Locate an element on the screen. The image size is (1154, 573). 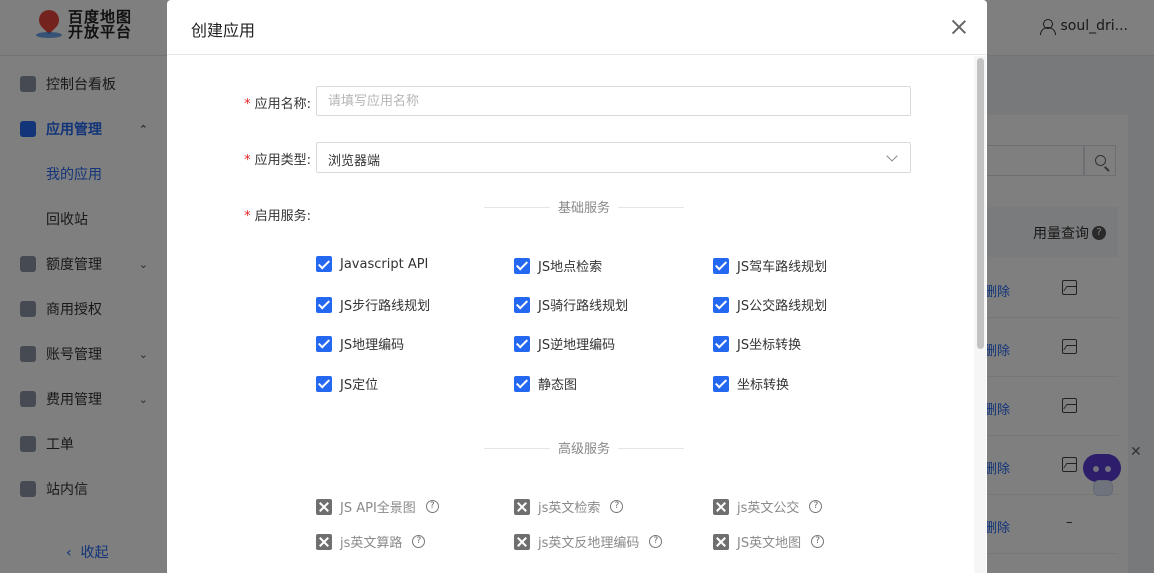
basic-service-checkbox: JS逆地理编码 is located at coordinates (564, 343).